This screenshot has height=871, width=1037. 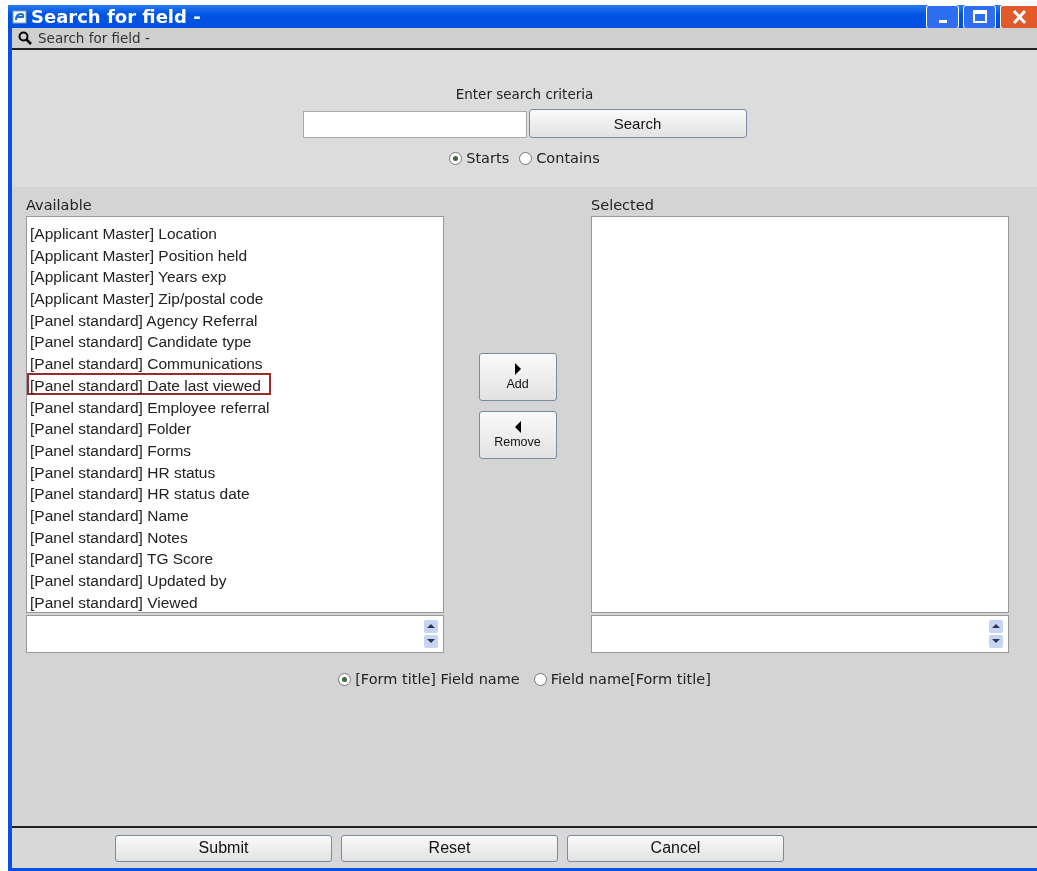 I want to click on list-item: [Panel standard] Candidate type, so click(x=144, y=340).